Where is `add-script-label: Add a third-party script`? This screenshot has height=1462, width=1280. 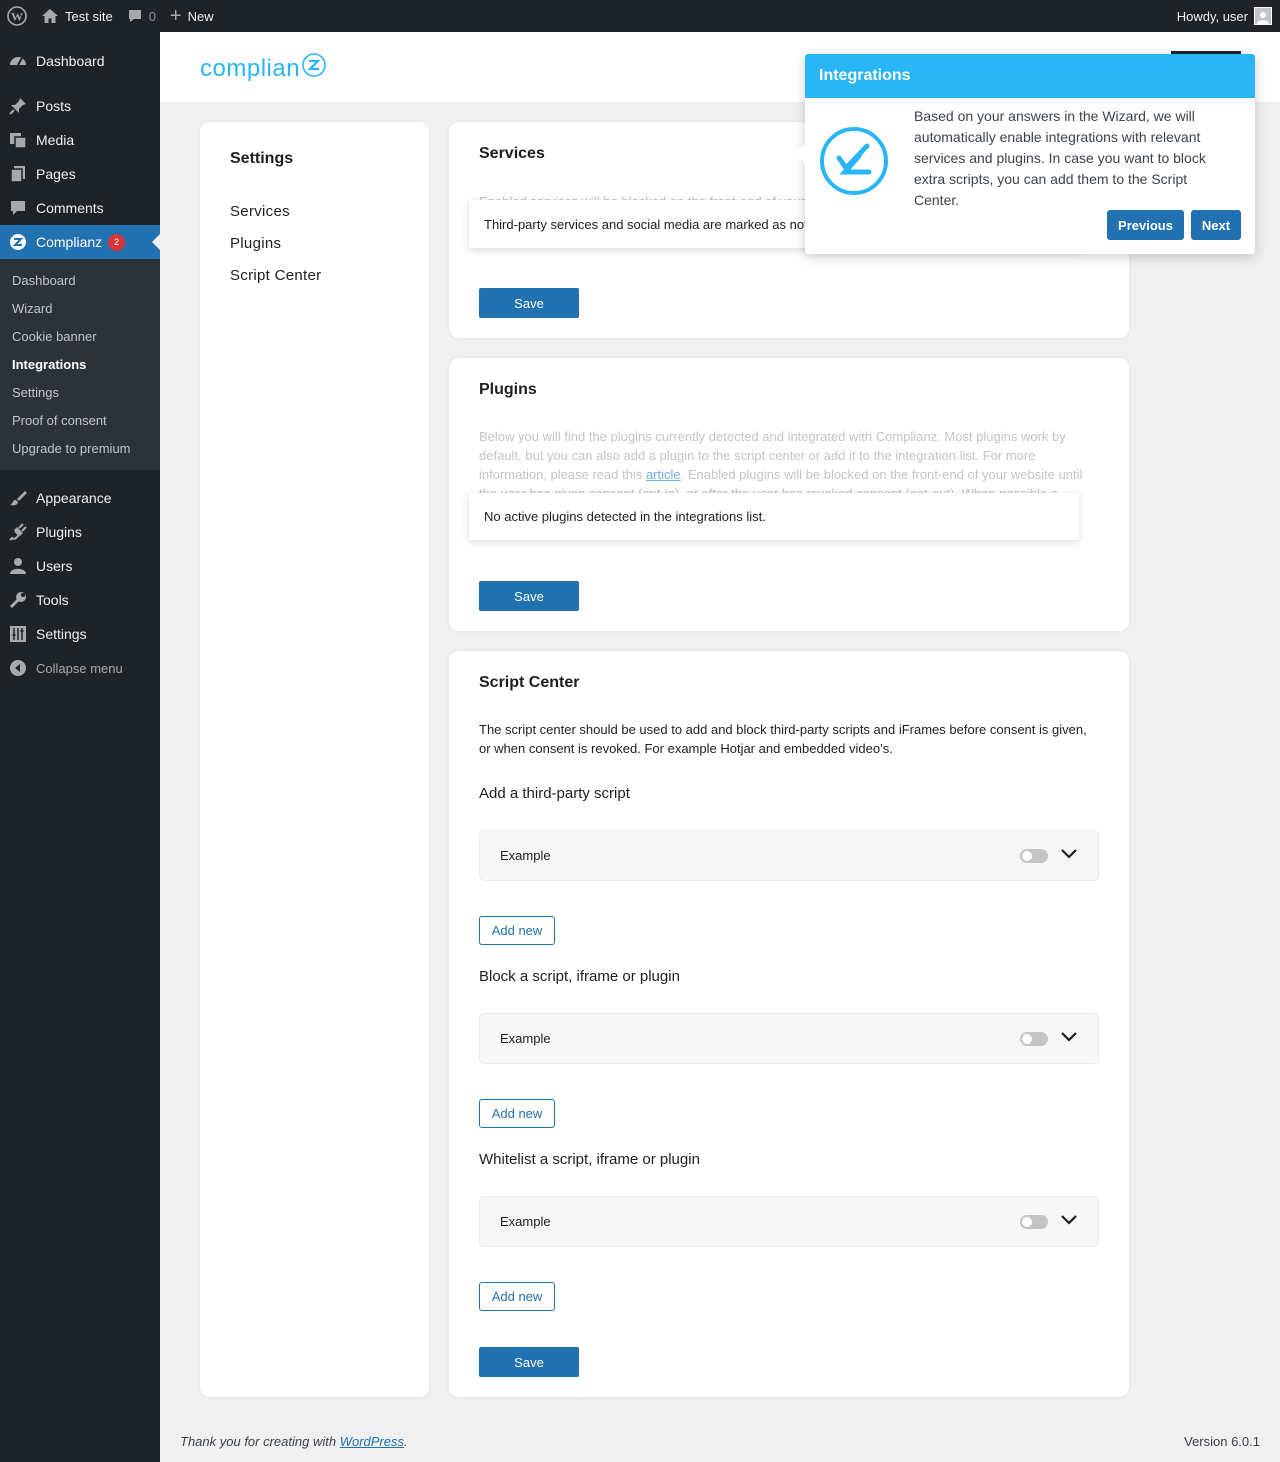
add-script-label: Add a third-party script is located at coordinates (554, 793).